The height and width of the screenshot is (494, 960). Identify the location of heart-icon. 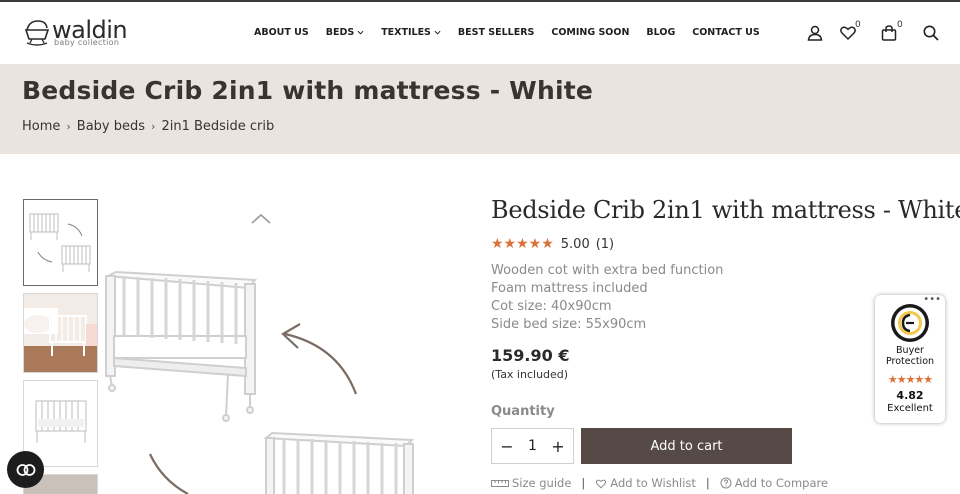
(601, 483).